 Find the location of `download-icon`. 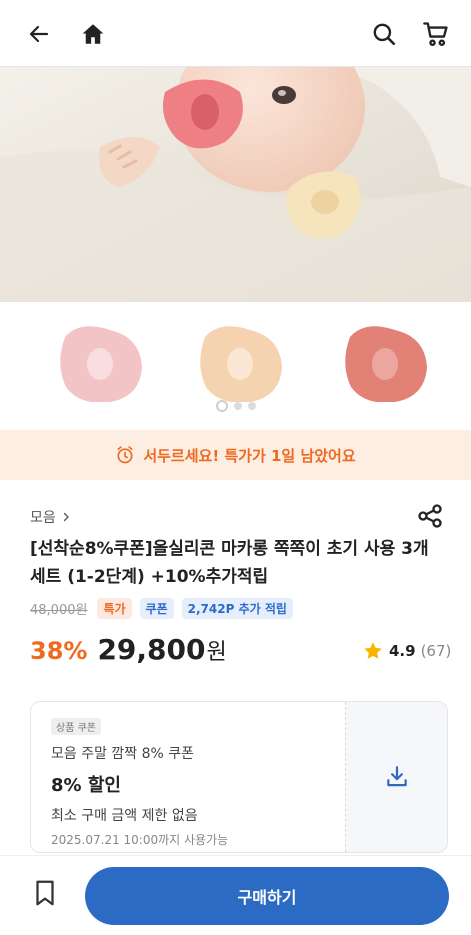

download-icon is located at coordinates (396, 776).